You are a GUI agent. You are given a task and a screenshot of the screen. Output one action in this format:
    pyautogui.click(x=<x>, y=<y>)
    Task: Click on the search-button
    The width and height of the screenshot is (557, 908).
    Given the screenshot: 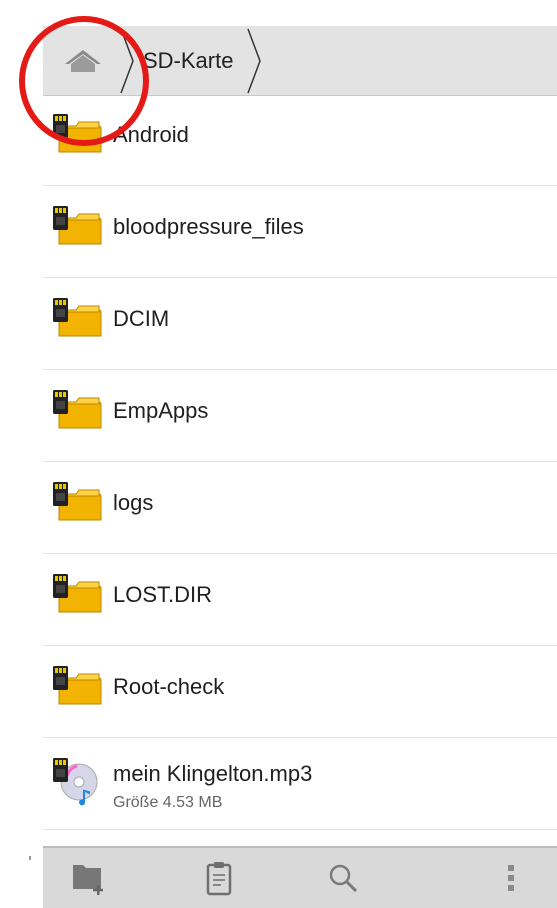 What is the action you would take?
    pyautogui.click(x=343, y=878)
    